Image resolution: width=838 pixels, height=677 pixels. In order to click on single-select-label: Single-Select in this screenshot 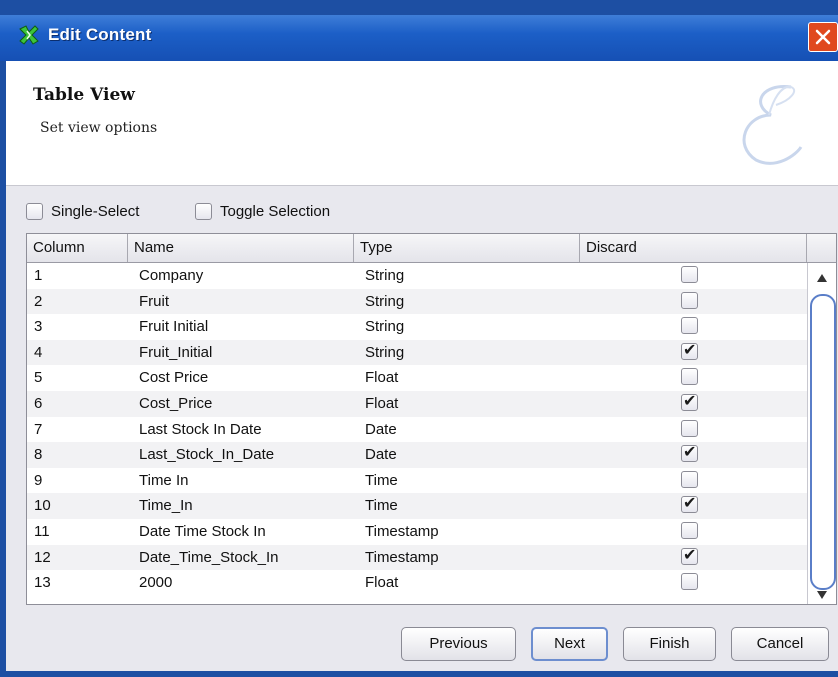, I will do `click(95, 211)`.